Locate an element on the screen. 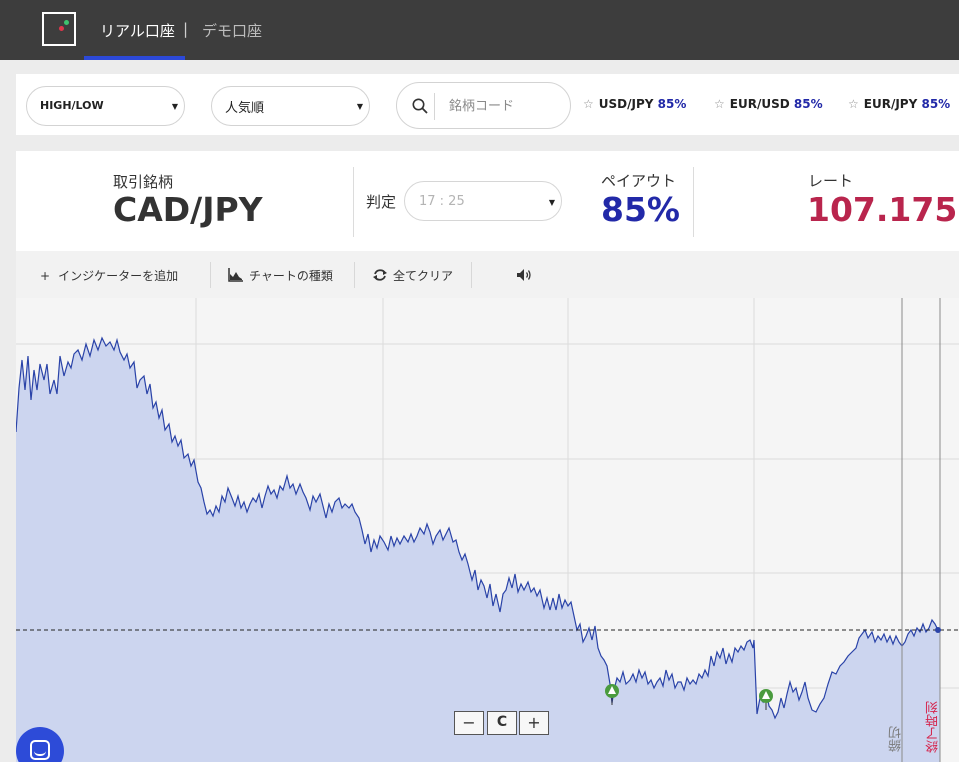 The width and height of the screenshot is (959, 762). chart-toolbar: + インジケーターを追加 チャートの種類 全てクリア is located at coordinates (487, 274).